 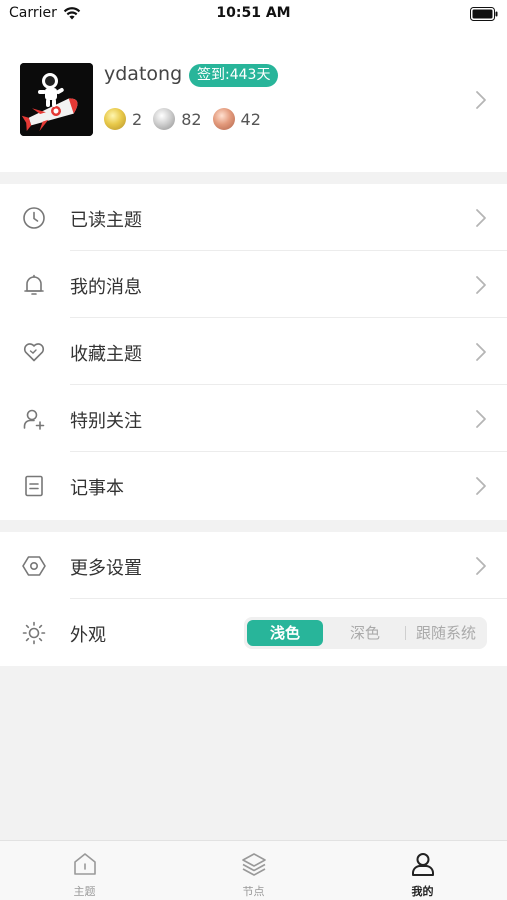 I want to click on menu-item-my-messages: 我的消息, so click(x=253, y=284).